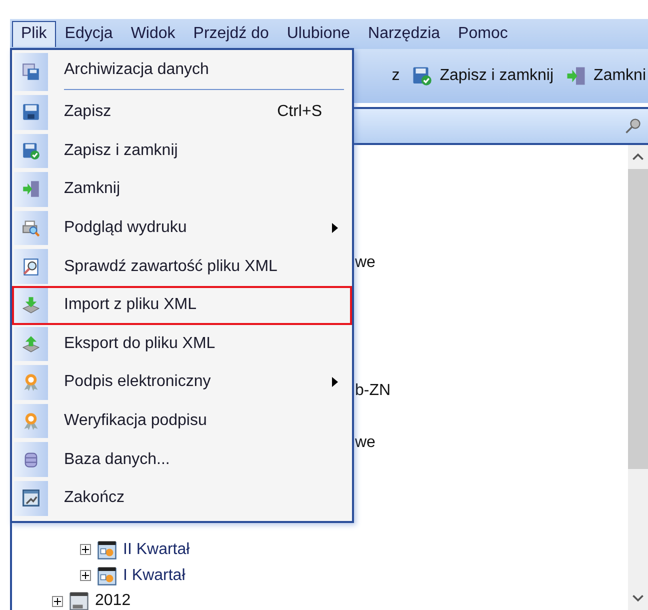 The width and height of the screenshot is (648, 610). I want to click on menu-item: Podgląd wydruku, so click(182, 228).